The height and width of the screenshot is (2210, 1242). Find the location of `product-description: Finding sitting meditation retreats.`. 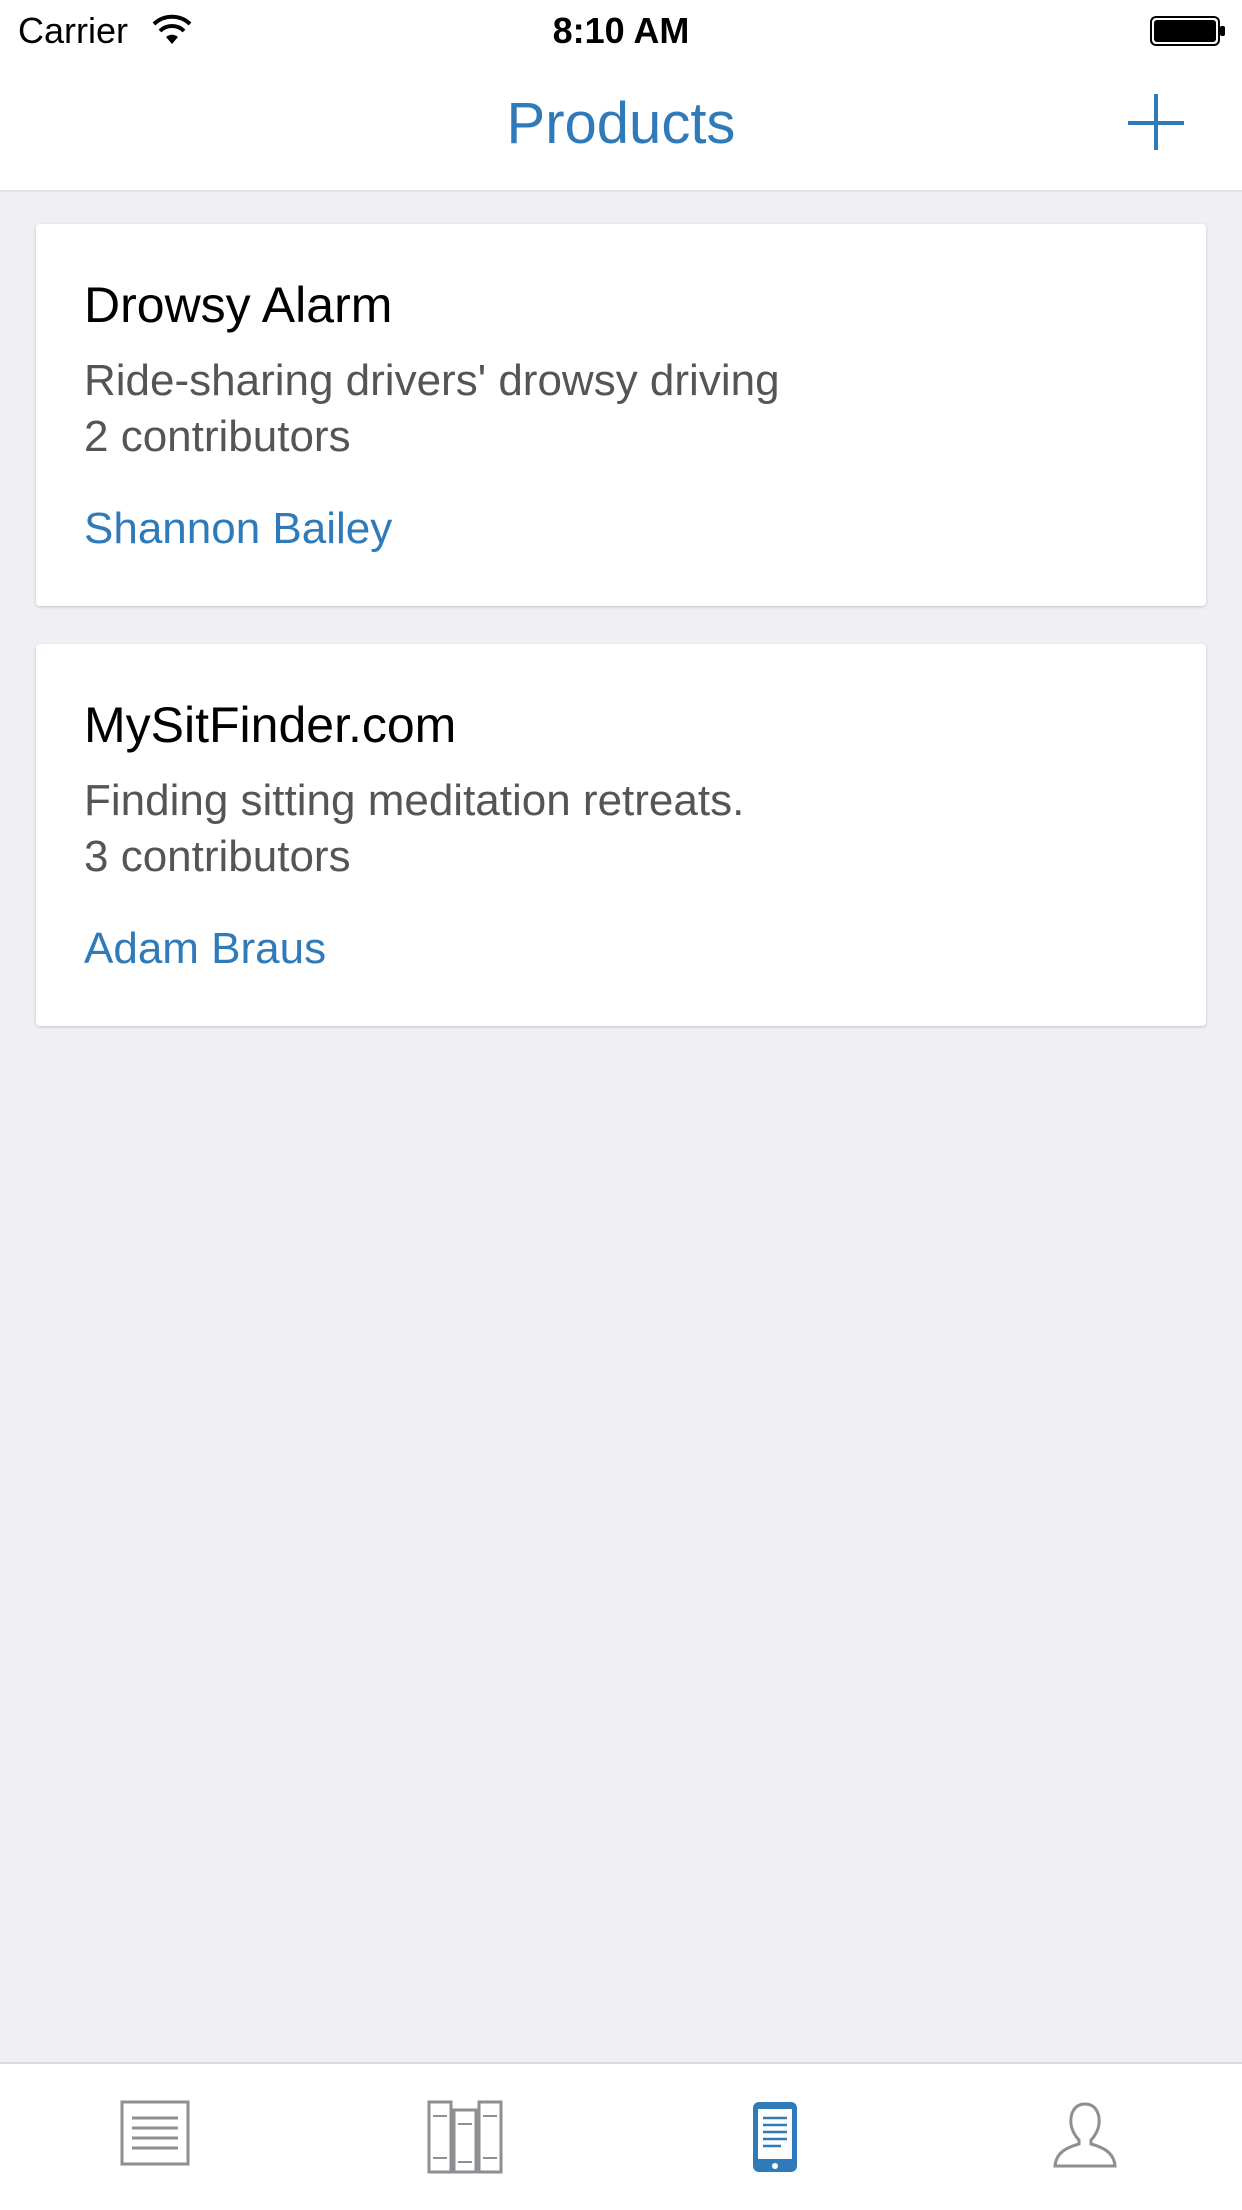

product-description: Finding sitting meditation retreats. is located at coordinates (414, 800).